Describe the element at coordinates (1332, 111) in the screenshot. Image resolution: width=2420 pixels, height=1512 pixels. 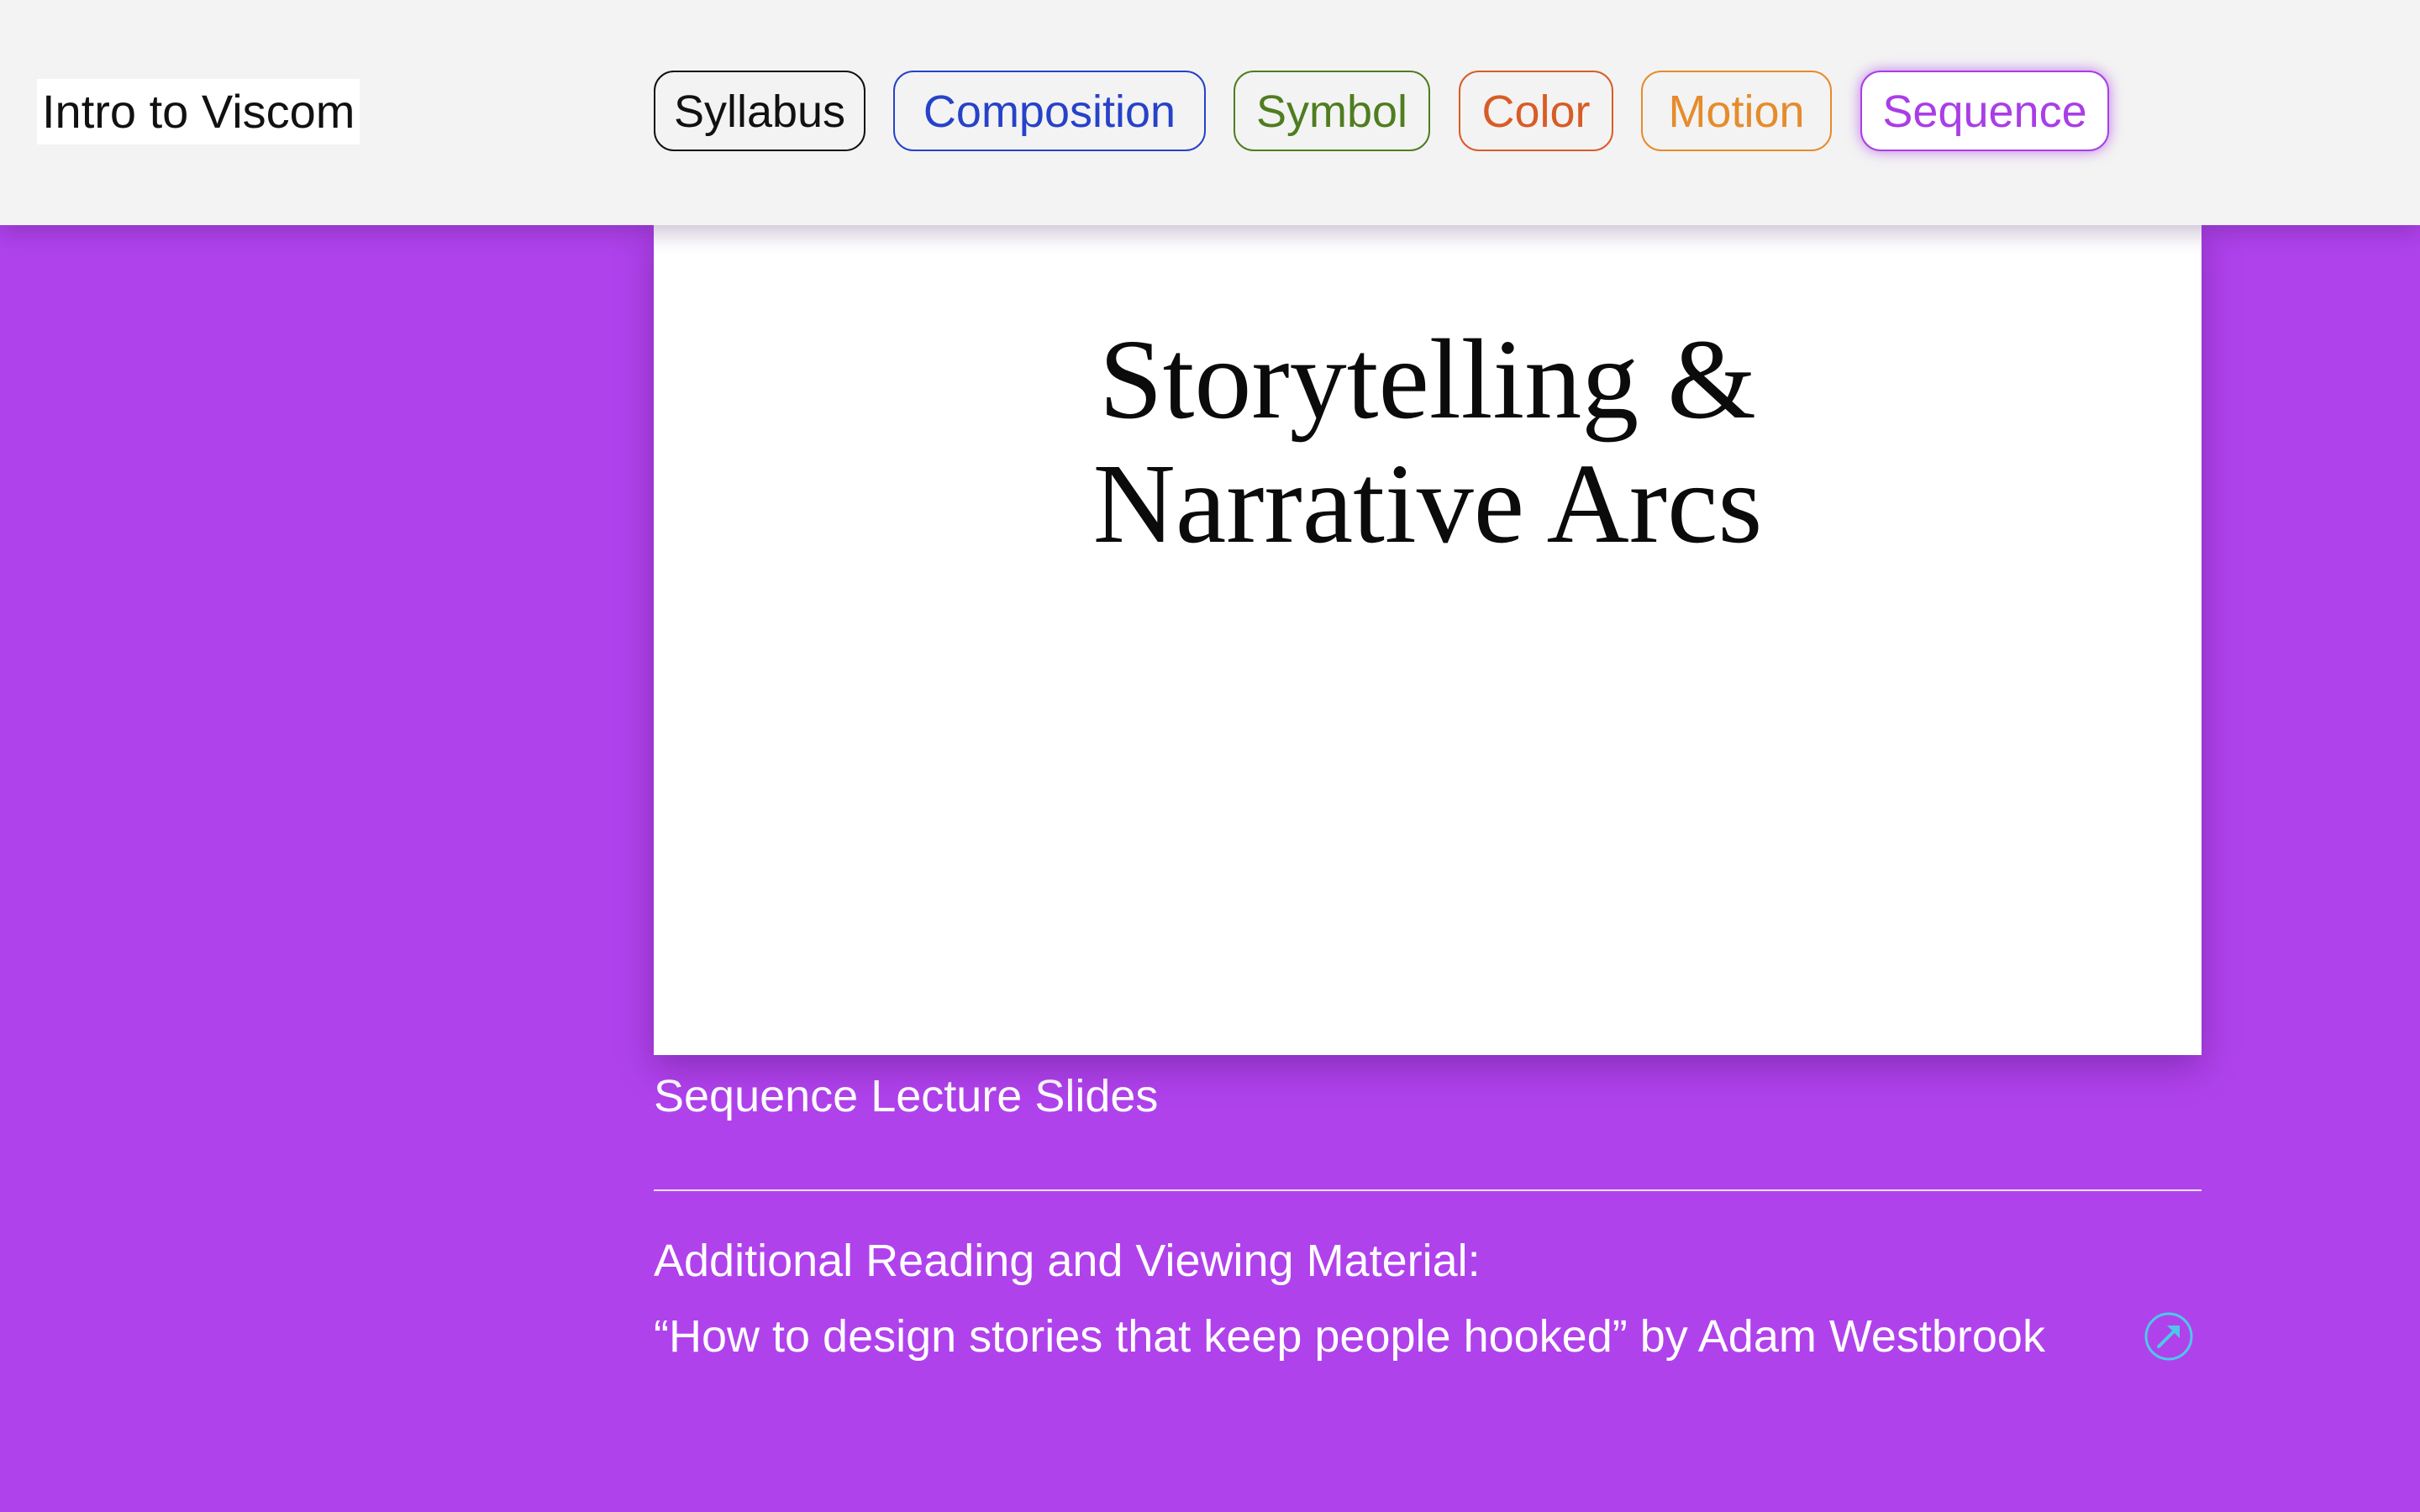
I see `nav-symbol-button: Symbol` at that location.